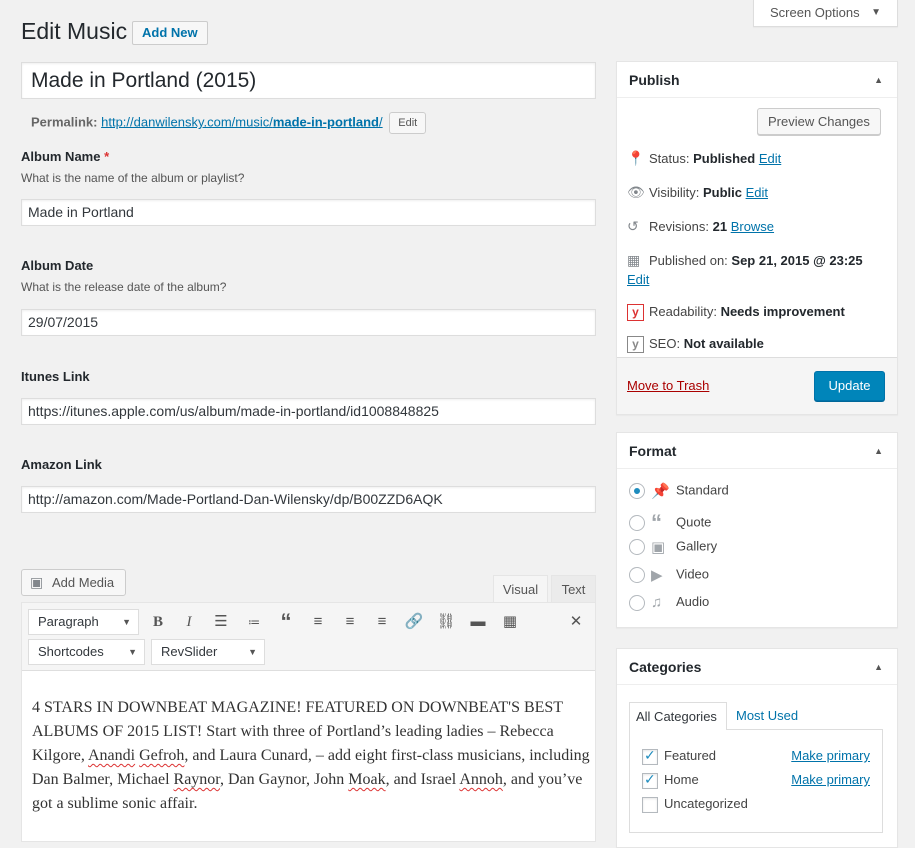  What do you see at coordinates (830, 755) in the screenshot?
I see `make-primary-featured-link: Make primary` at bounding box center [830, 755].